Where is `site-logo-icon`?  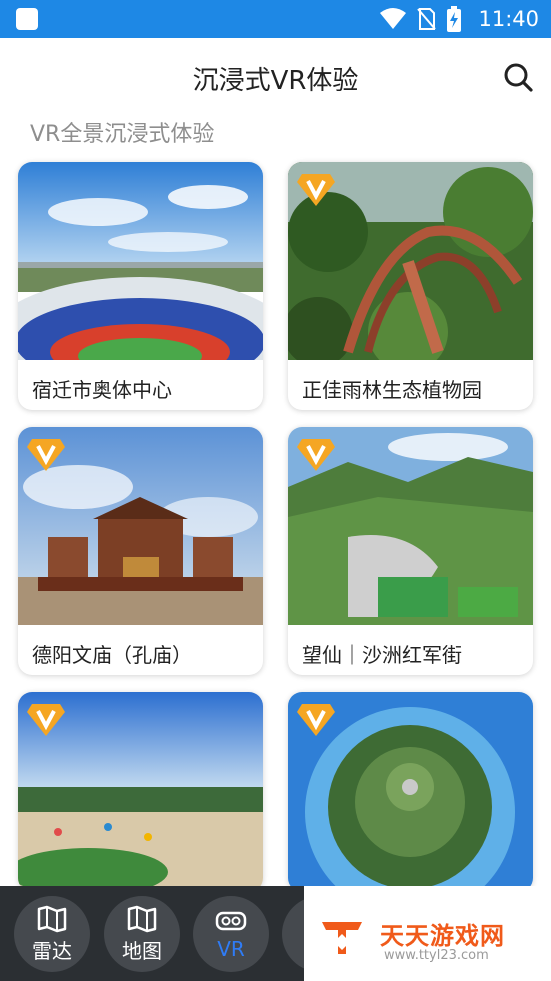
site-logo-icon is located at coordinates (342, 938).